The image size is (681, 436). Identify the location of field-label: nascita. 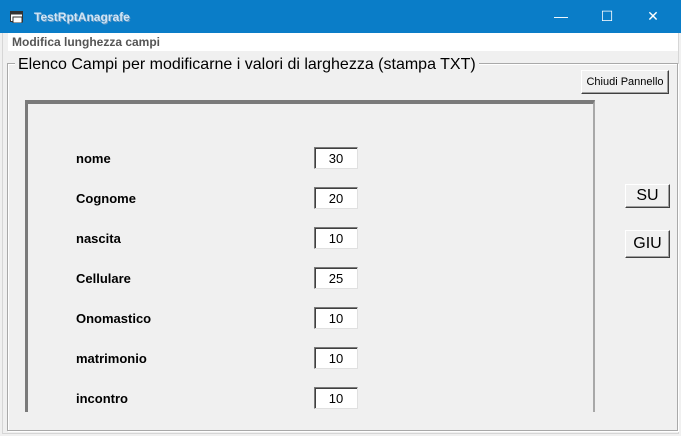
(98, 238).